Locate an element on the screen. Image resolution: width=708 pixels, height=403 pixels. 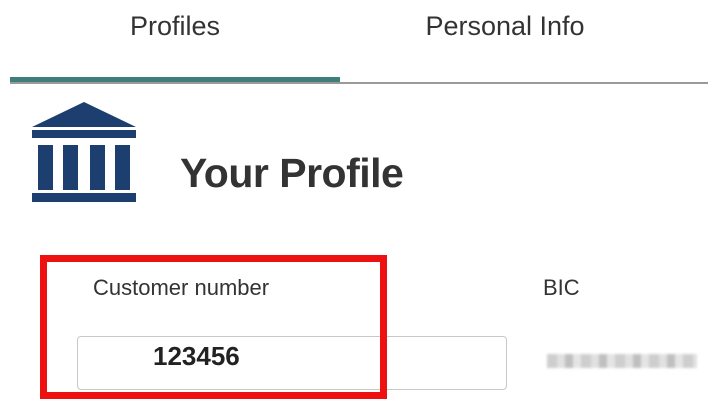
tab-profiles-label: Profiles is located at coordinates (175, 26).